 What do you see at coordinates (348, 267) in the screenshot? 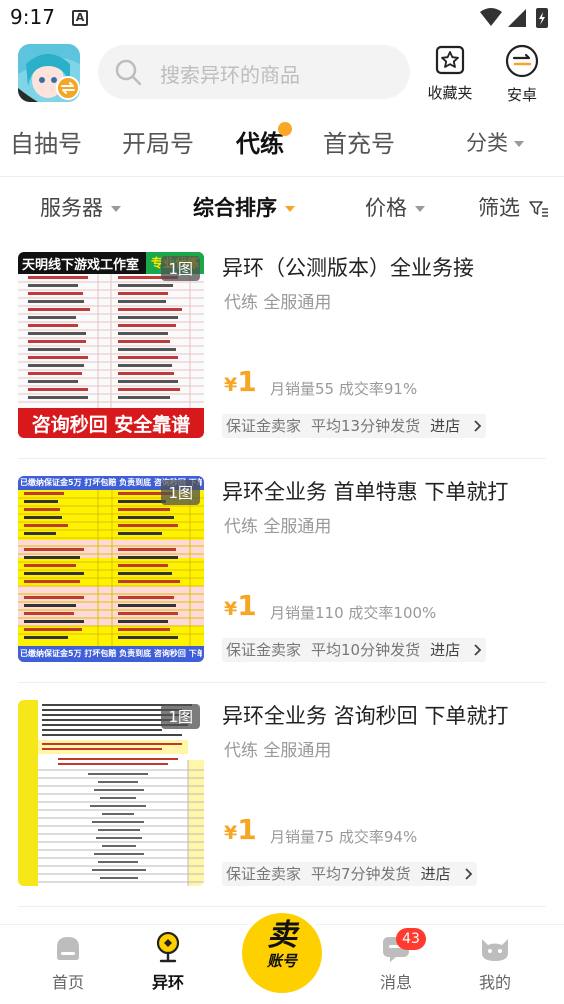
I see `product-title: 异环（公测版本）全业务接` at bounding box center [348, 267].